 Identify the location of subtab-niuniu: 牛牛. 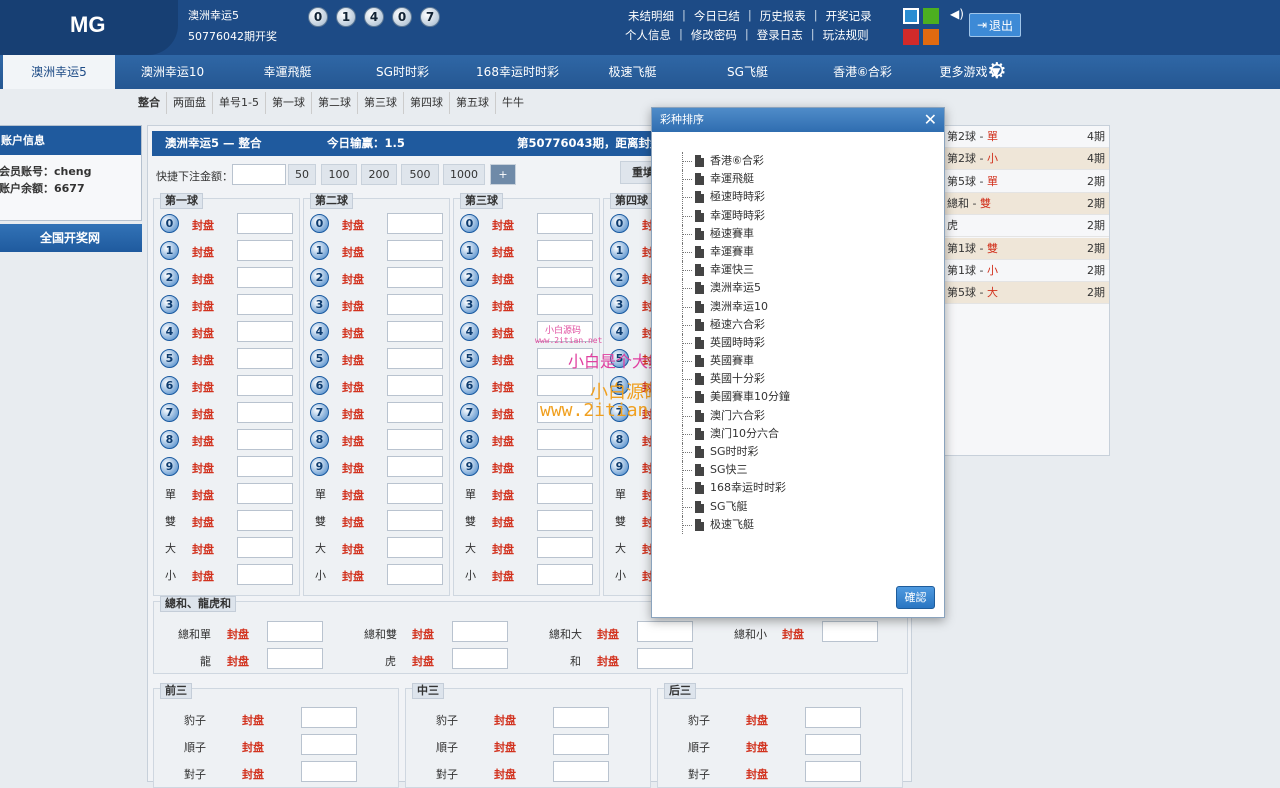
(513, 103).